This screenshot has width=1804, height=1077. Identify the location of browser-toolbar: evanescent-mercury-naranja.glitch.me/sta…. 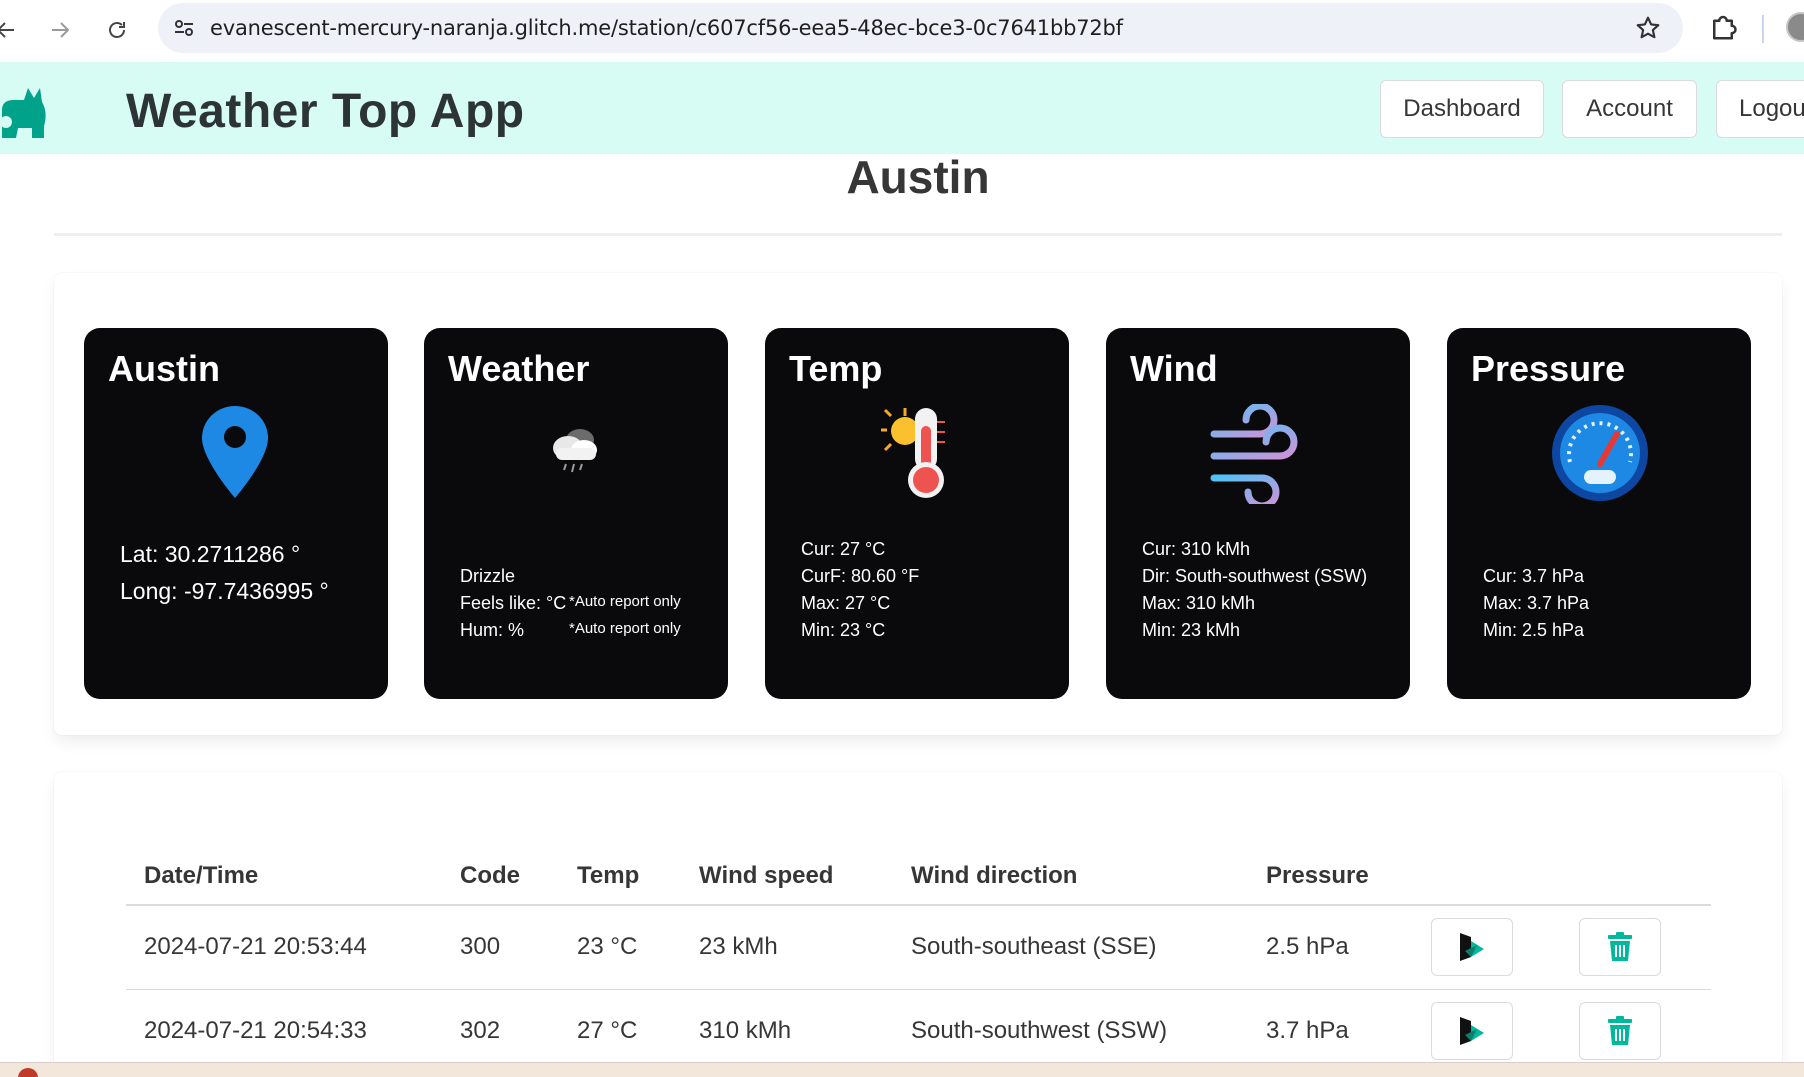
(902, 31).